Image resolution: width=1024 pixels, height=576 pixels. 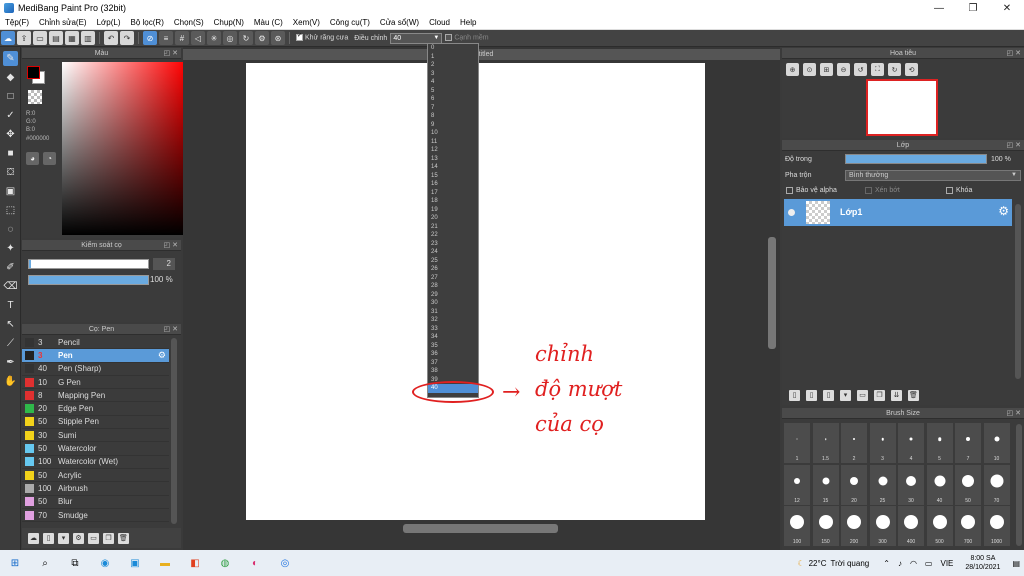 What do you see at coordinates (453, 193) in the screenshot?
I see `stabilizer-option: 17` at bounding box center [453, 193].